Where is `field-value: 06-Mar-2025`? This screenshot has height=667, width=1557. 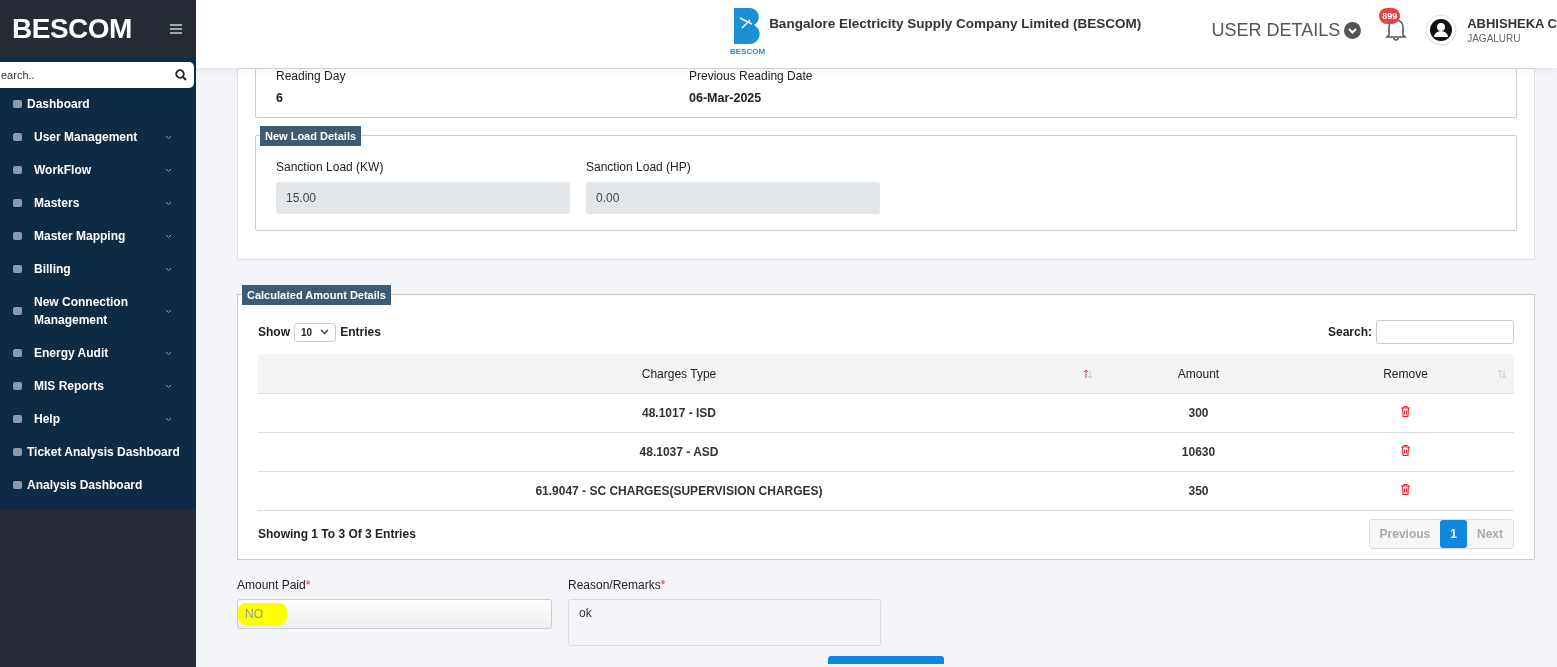 field-value: 06-Mar-2025 is located at coordinates (726, 98).